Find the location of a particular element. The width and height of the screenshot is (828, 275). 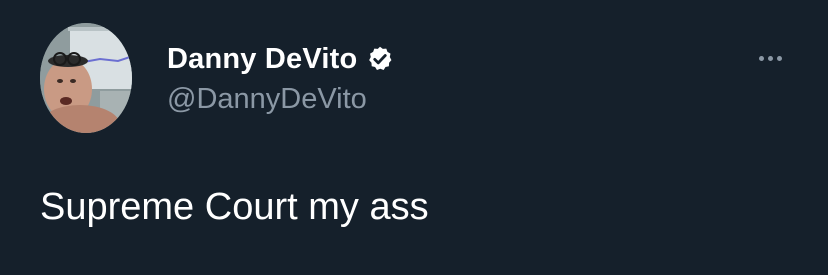

author-name-row: Danny DeVito is located at coordinates (280, 59).